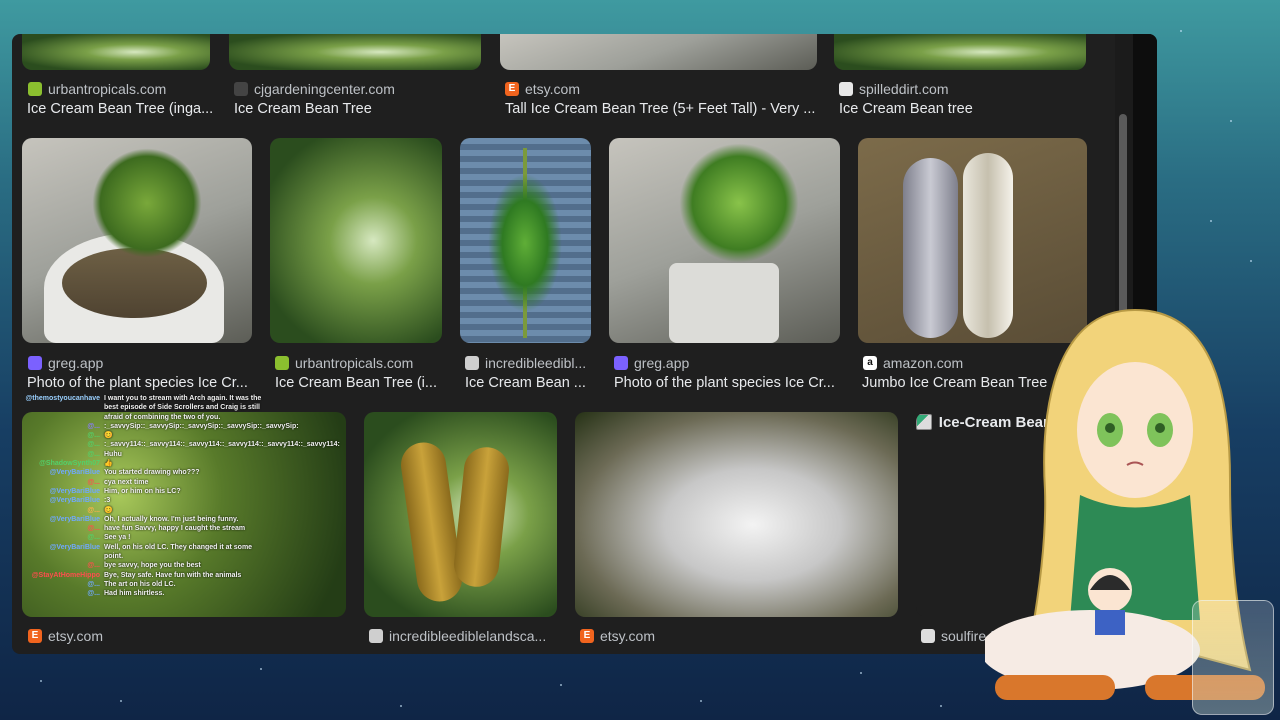  I want to click on chat-text: You started drawing who???, so click(152, 473).